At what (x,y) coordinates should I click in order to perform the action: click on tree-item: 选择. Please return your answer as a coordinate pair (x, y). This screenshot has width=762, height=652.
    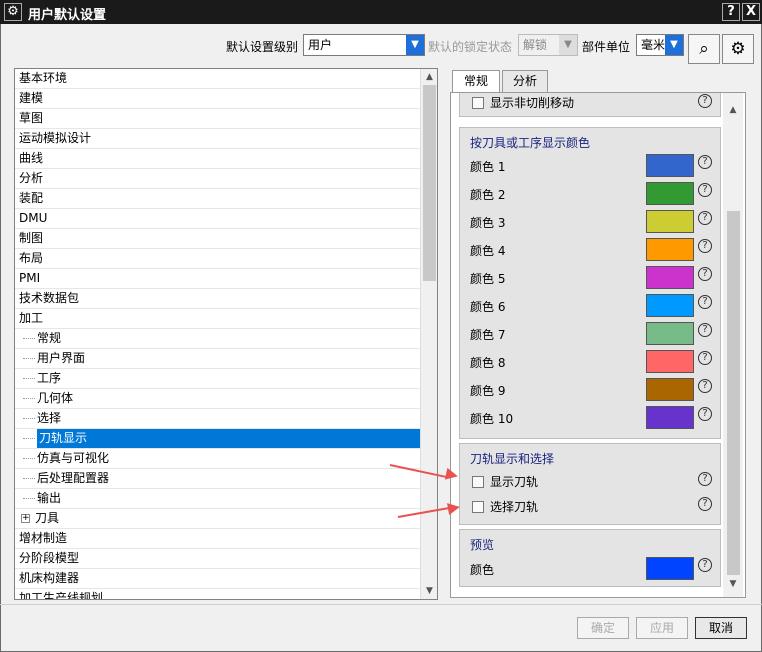
    Looking at the image, I should click on (218, 419).